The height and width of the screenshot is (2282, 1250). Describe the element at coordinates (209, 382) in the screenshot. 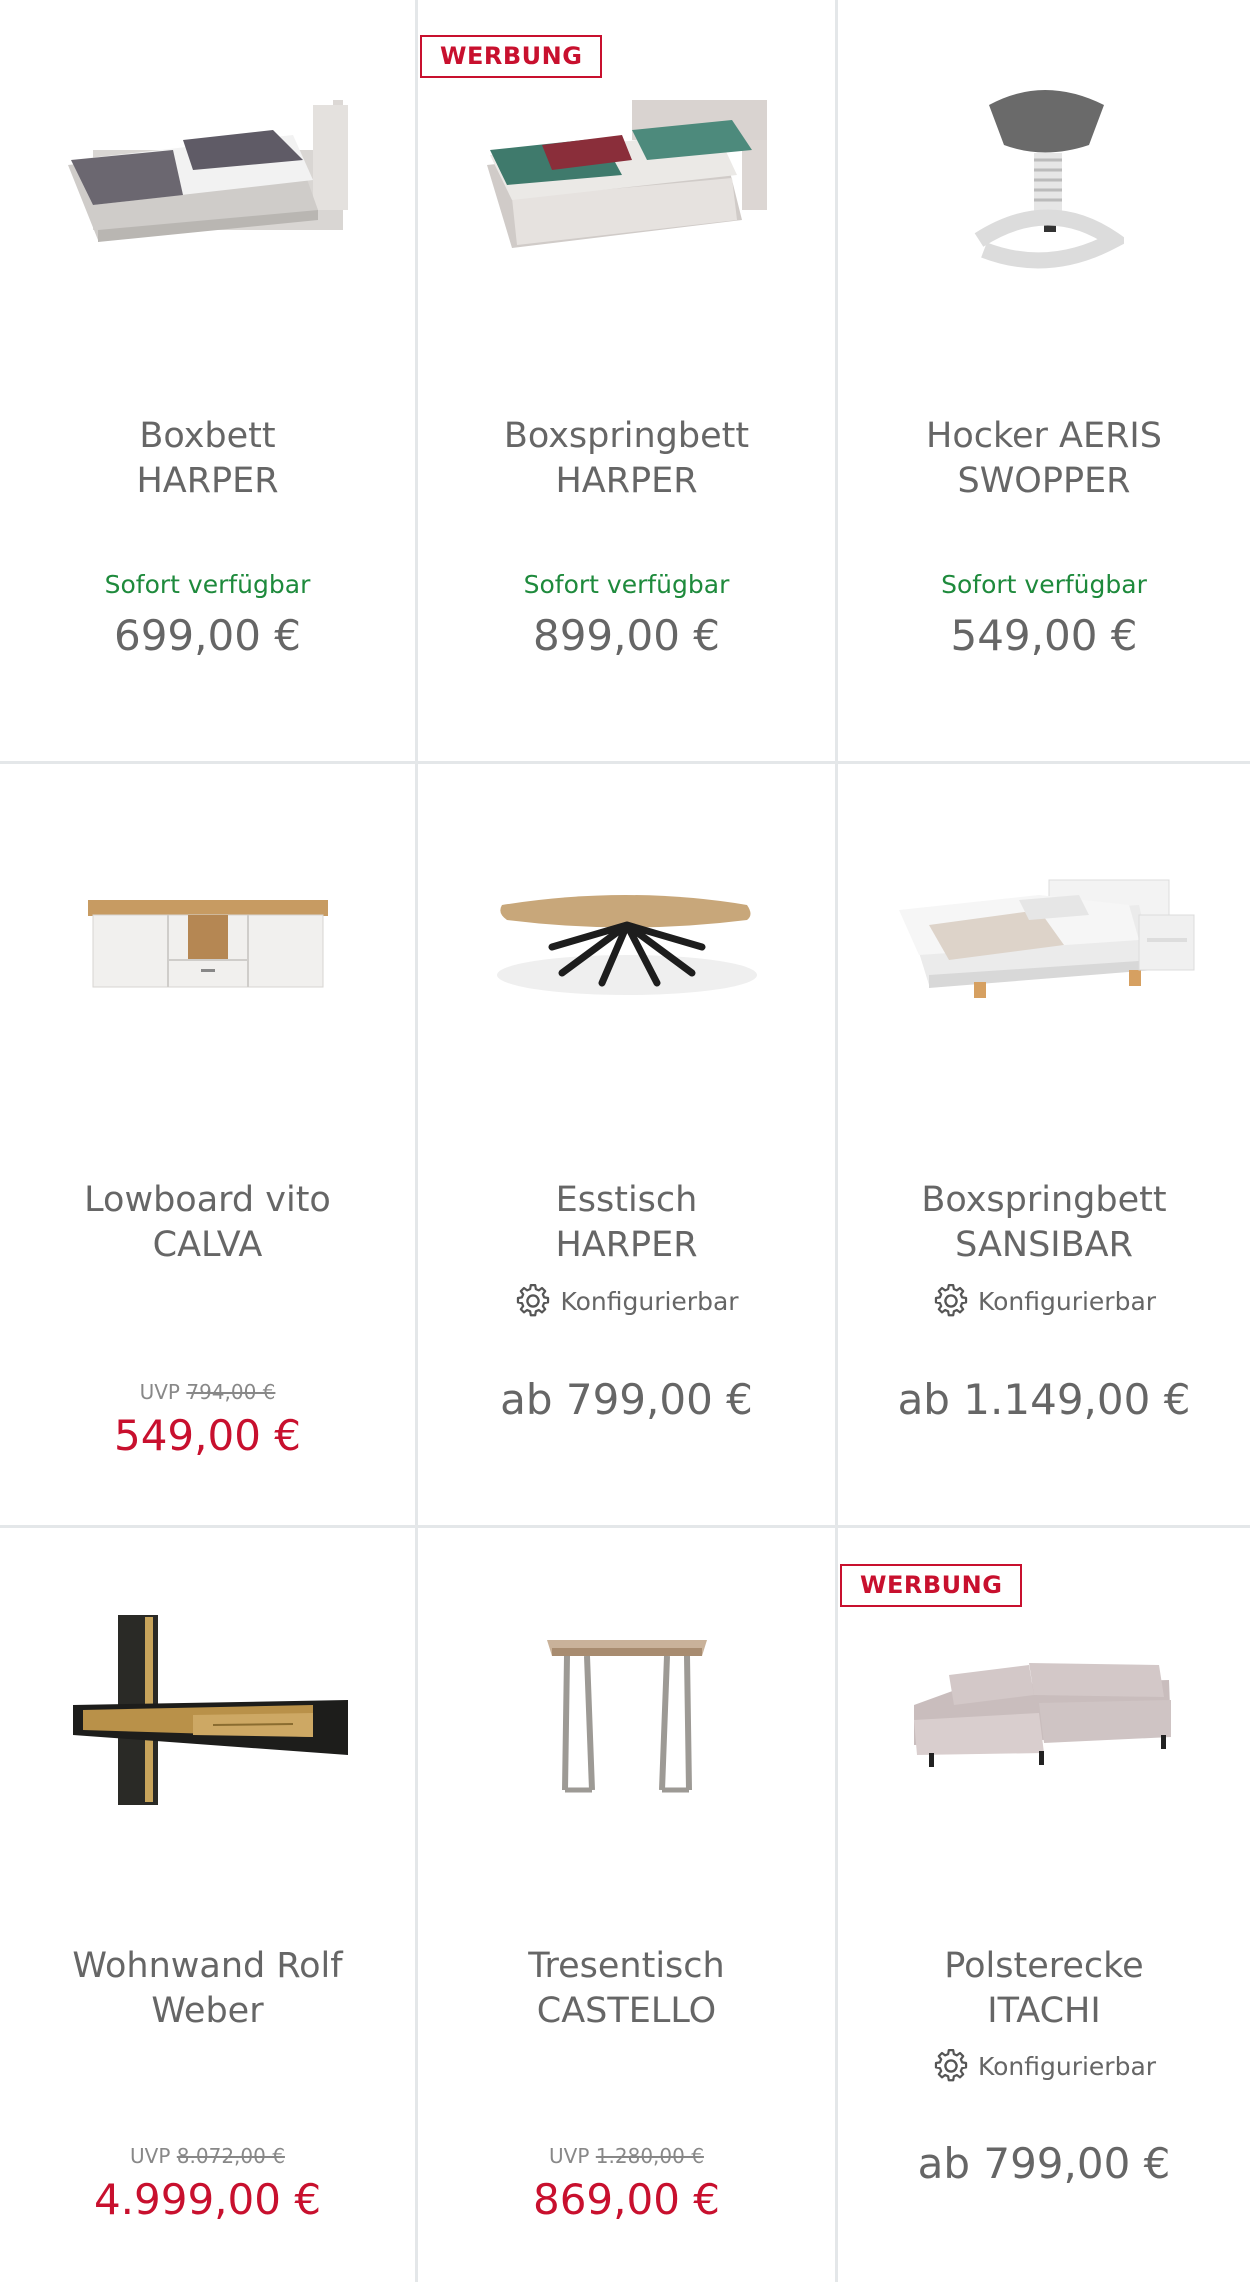

I see `product-card-boxbett-harper: Boxbett HARPER Sofort verfügbar 699,00 €` at that location.